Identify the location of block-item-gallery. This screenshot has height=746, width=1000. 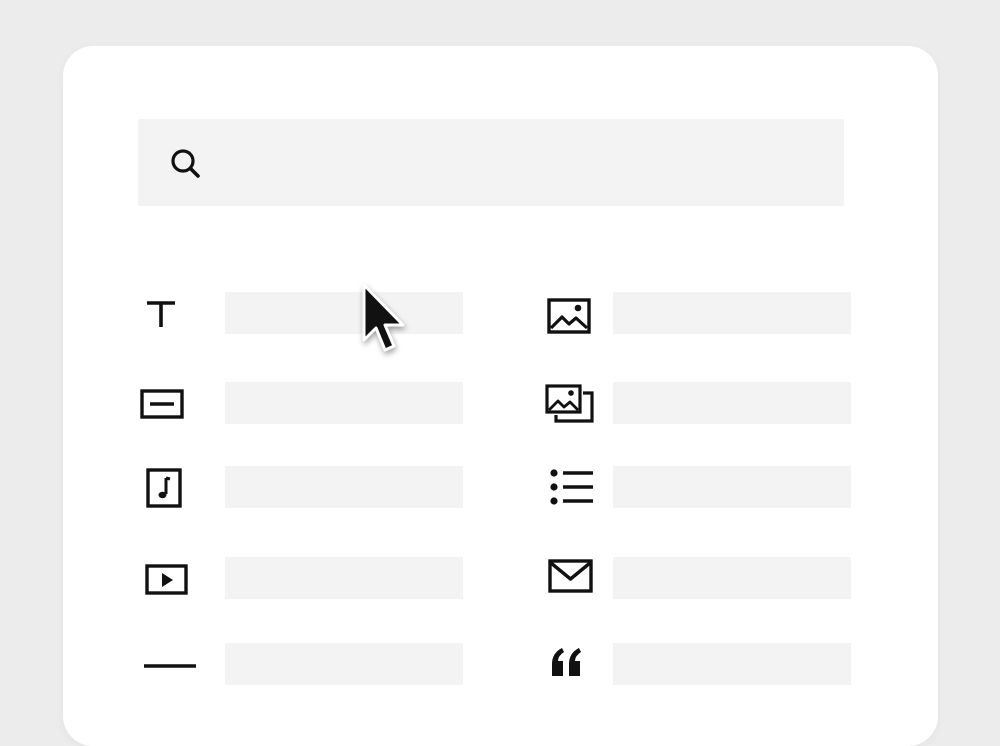
(691, 403).